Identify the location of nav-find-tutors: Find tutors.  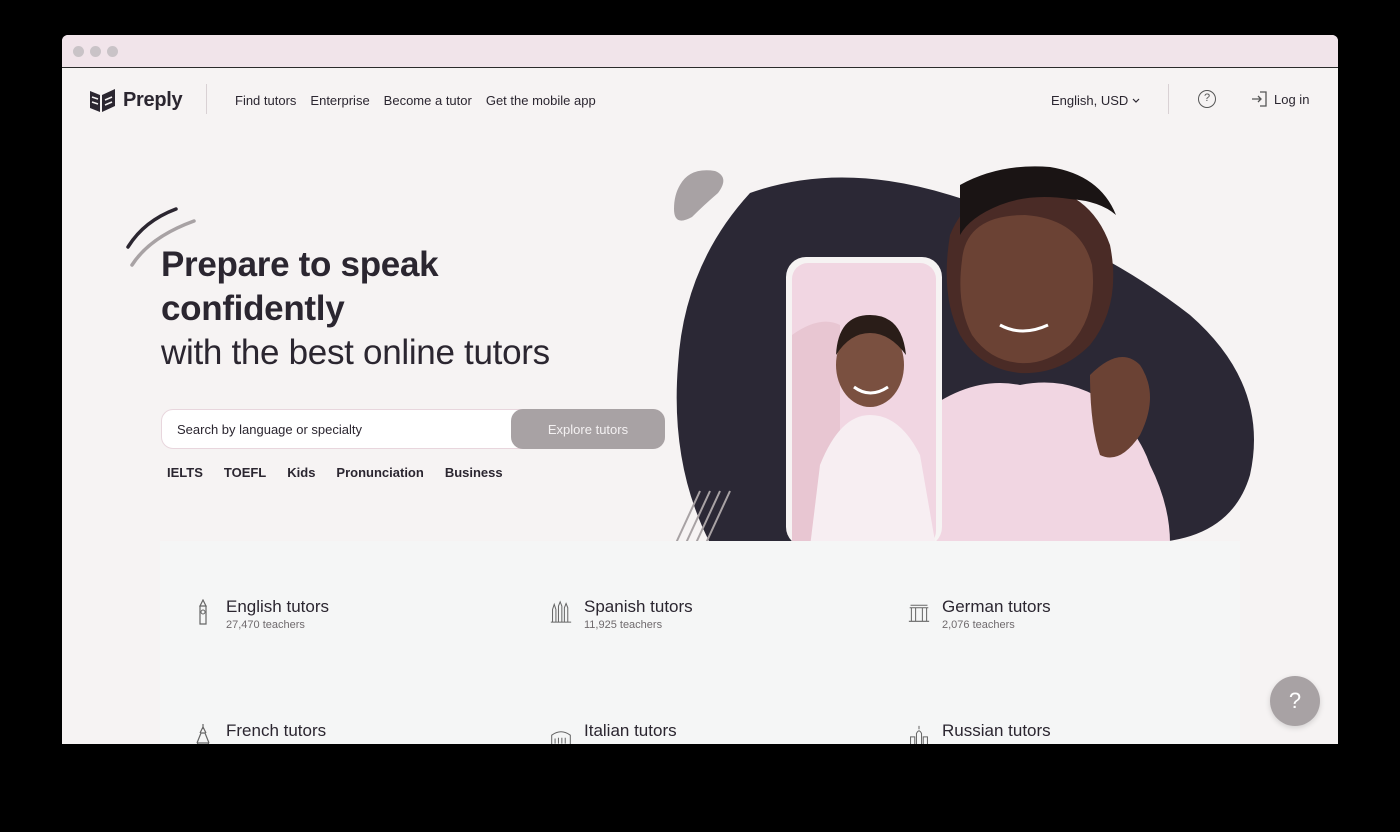
(265, 100).